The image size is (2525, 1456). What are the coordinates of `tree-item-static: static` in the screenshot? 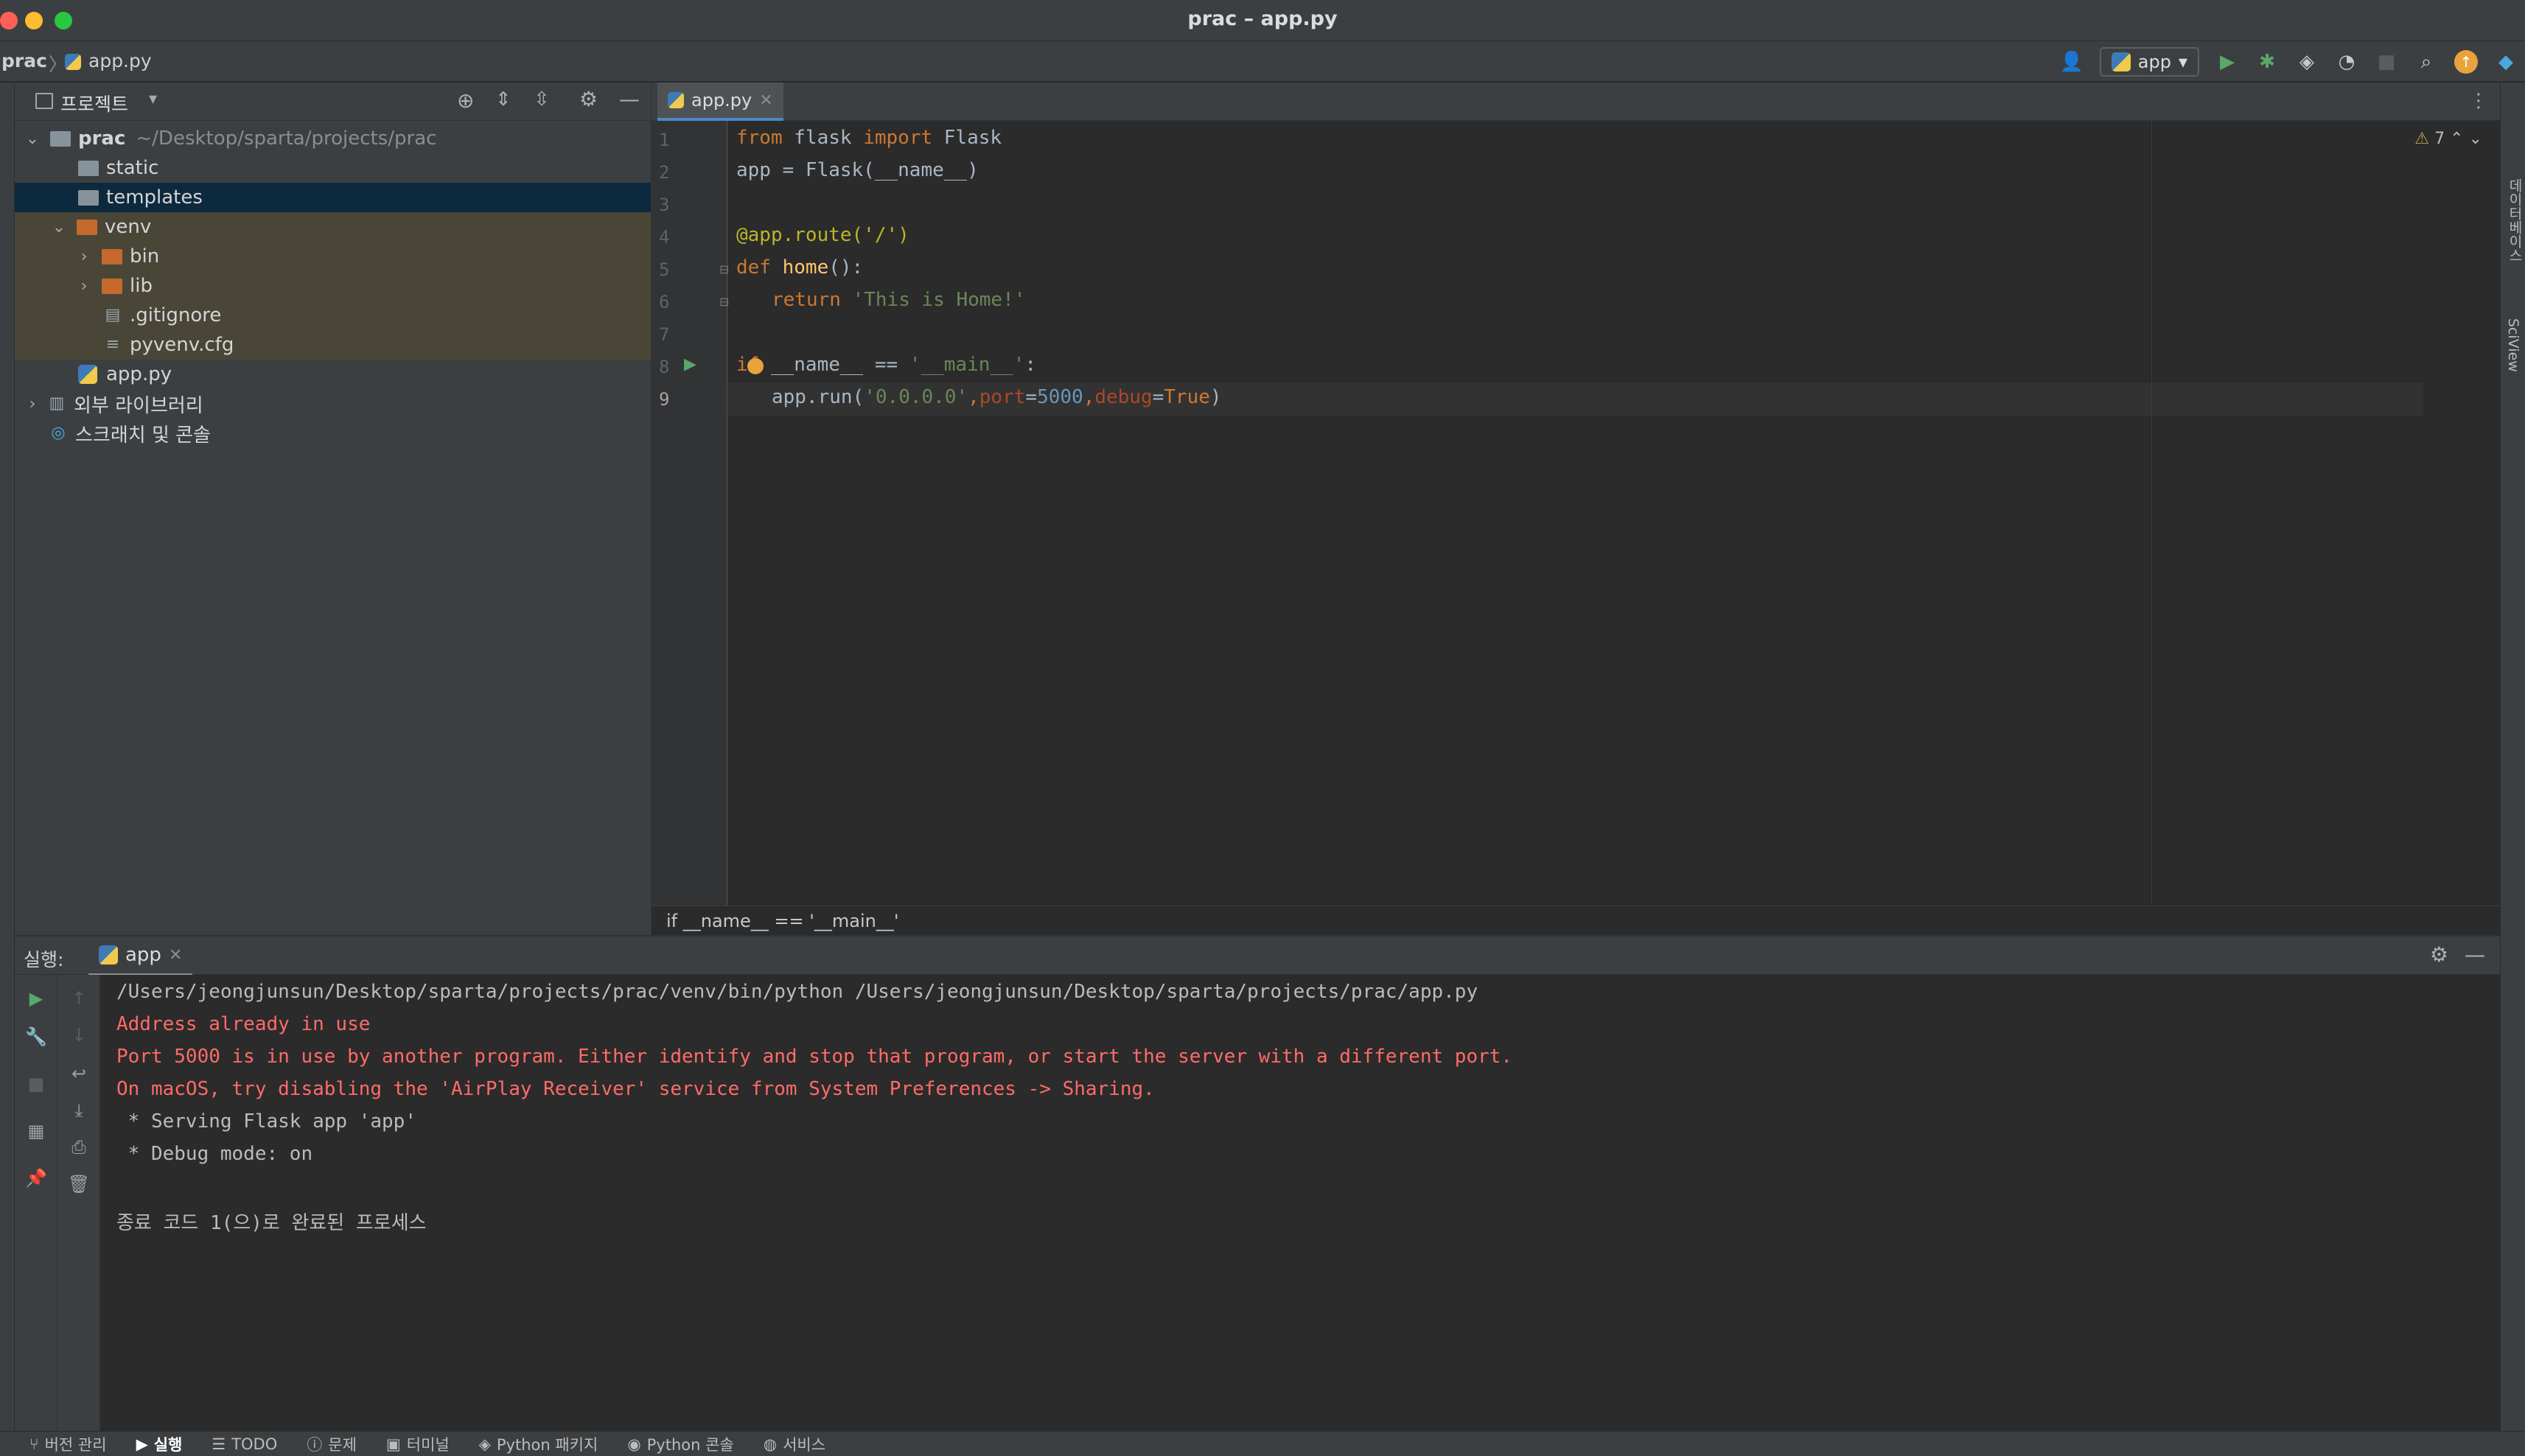 It's located at (333, 168).